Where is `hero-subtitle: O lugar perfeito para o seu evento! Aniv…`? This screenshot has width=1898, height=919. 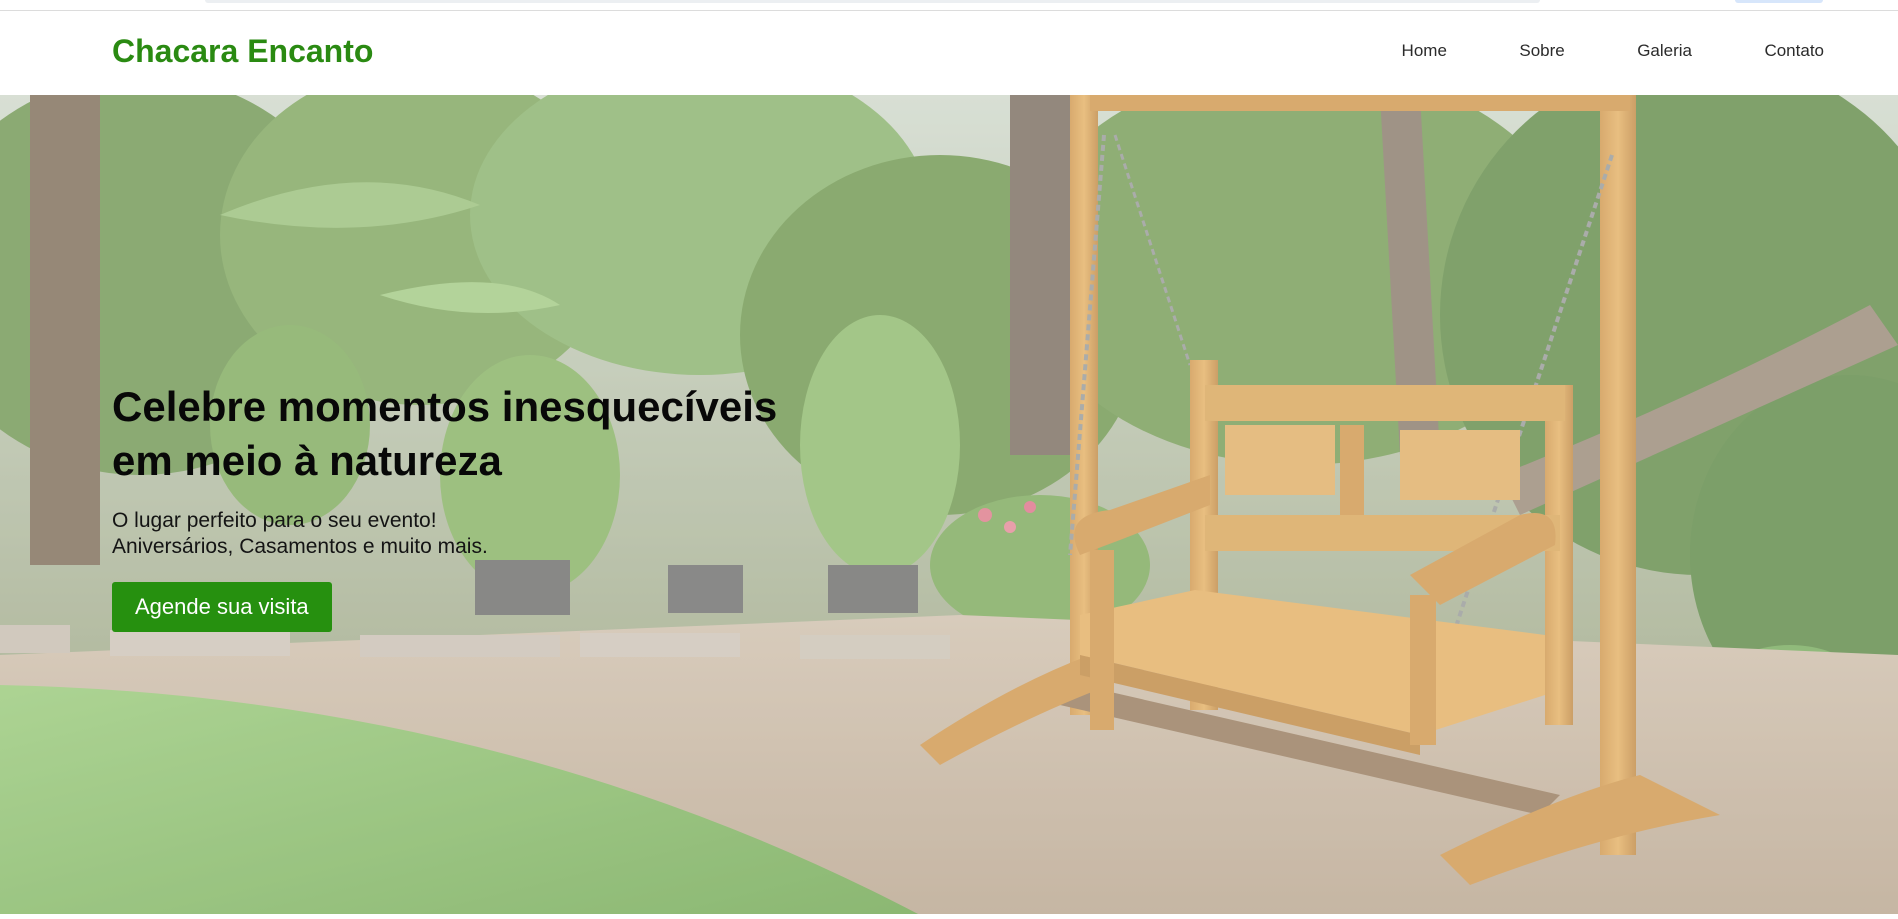
hero-subtitle: O lugar perfeito para o seu evento! Aniv… is located at coordinates (492, 534).